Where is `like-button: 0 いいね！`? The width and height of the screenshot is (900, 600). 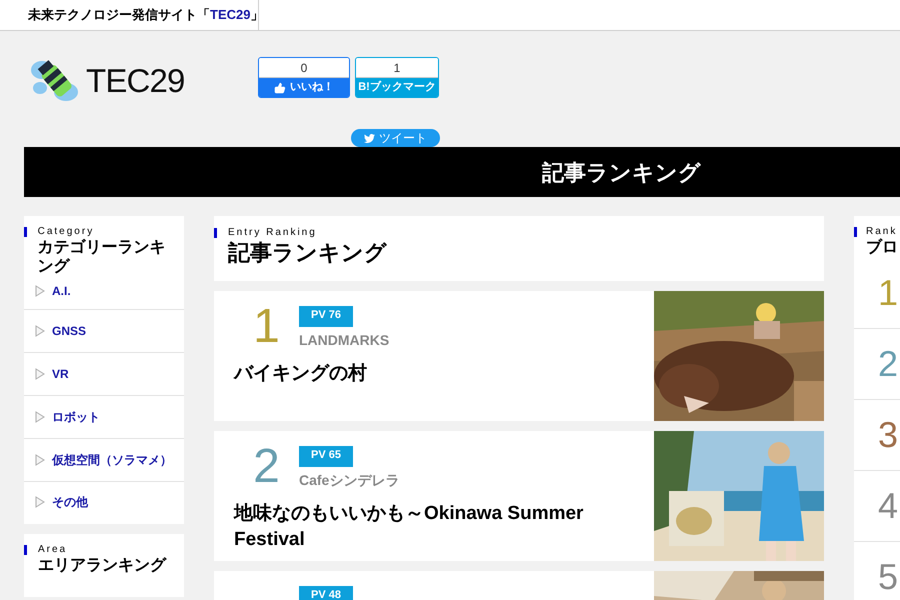 like-button: 0 いいね！ is located at coordinates (304, 77).